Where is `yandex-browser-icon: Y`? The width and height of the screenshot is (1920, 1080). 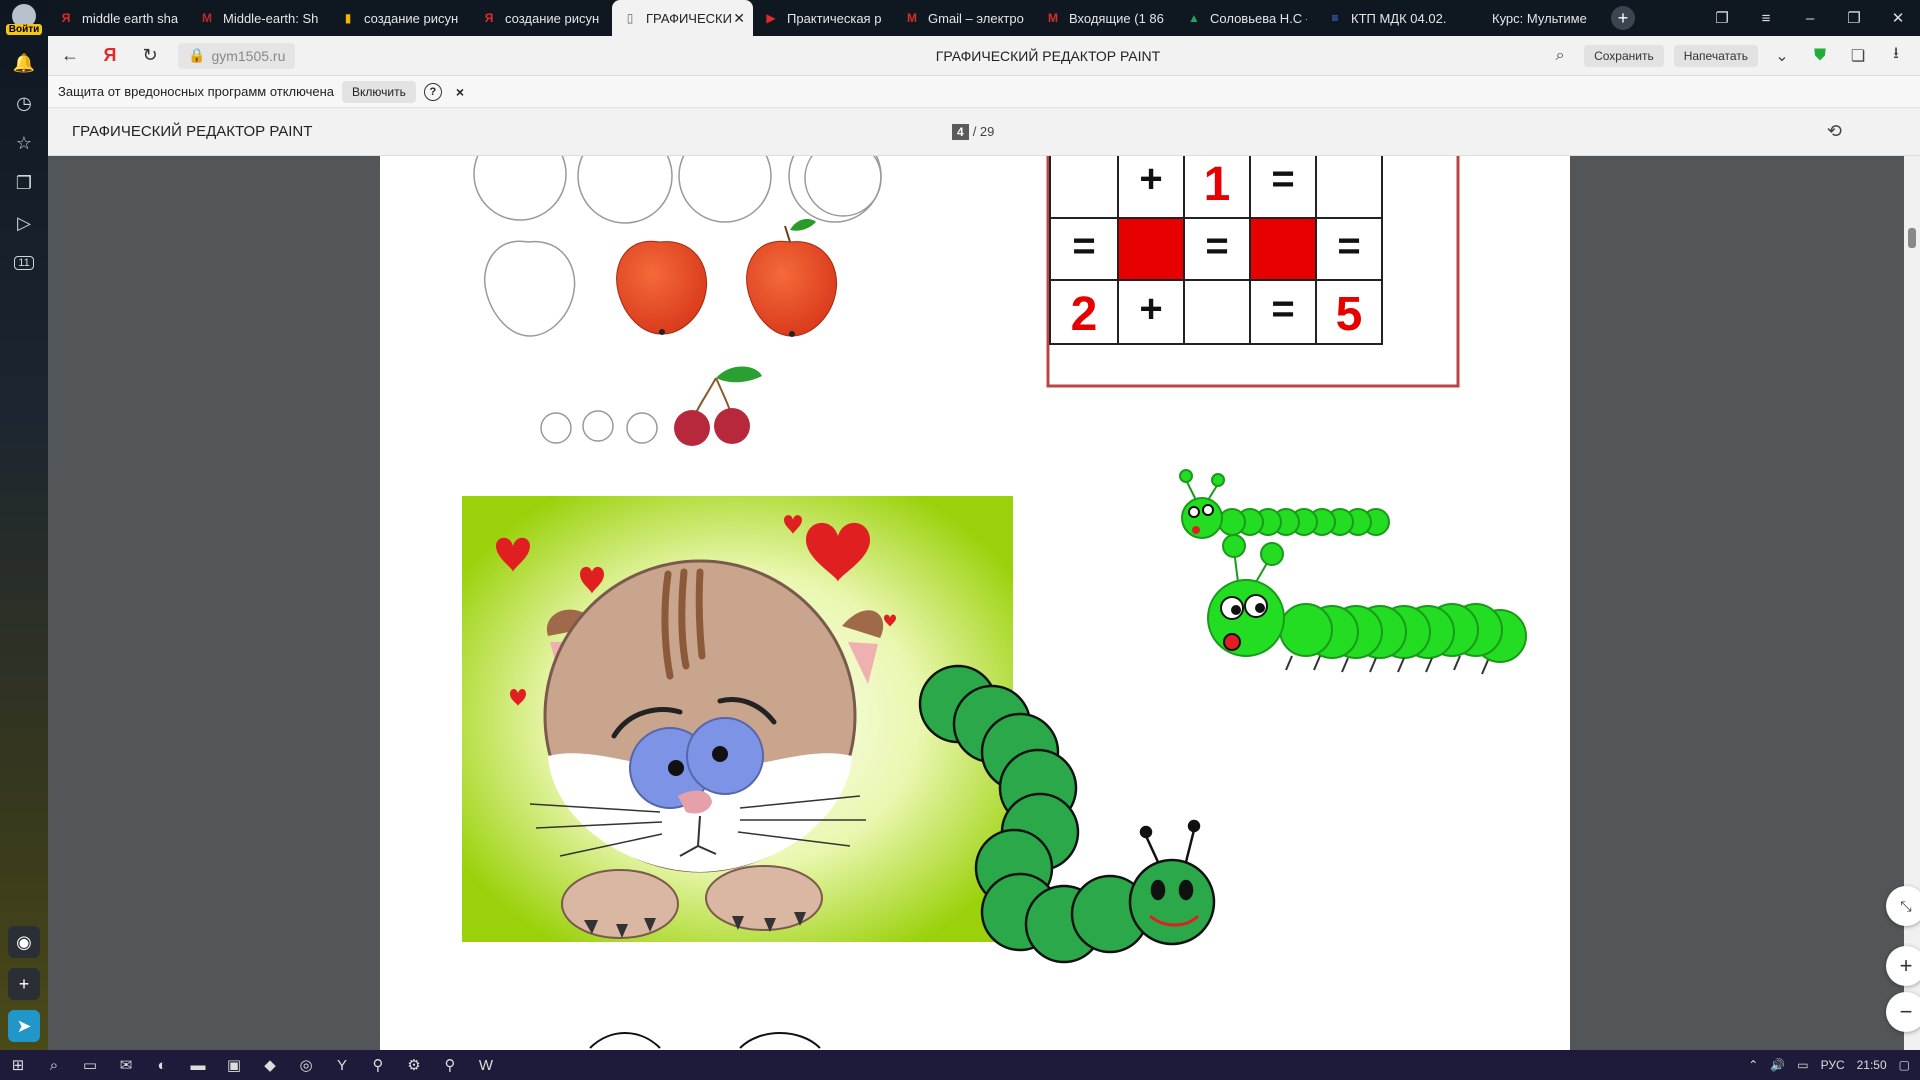 yandex-browser-icon: Y is located at coordinates (342, 1065).